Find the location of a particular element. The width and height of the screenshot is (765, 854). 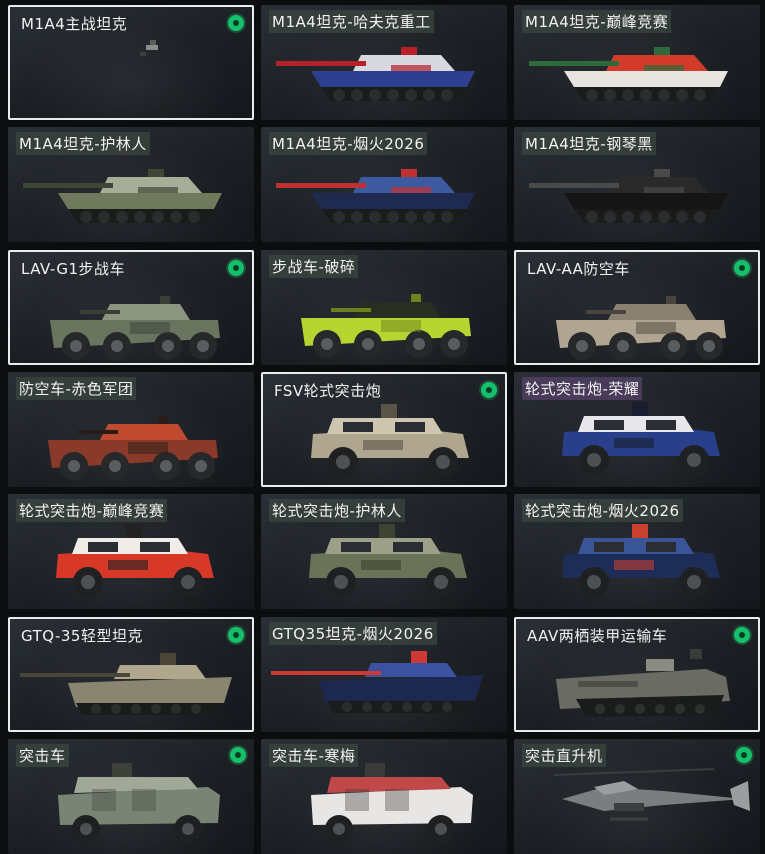

vehicle-card: LAV-G1步战车 is located at coordinates (131, 307).